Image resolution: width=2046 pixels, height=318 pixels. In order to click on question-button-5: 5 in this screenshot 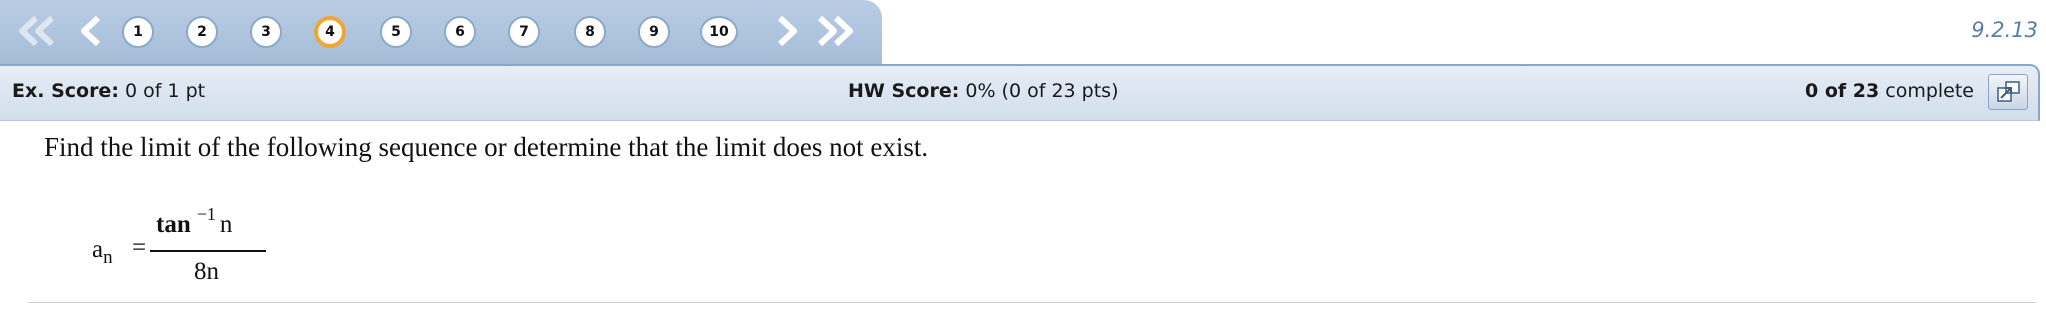, I will do `click(396, 32)`.